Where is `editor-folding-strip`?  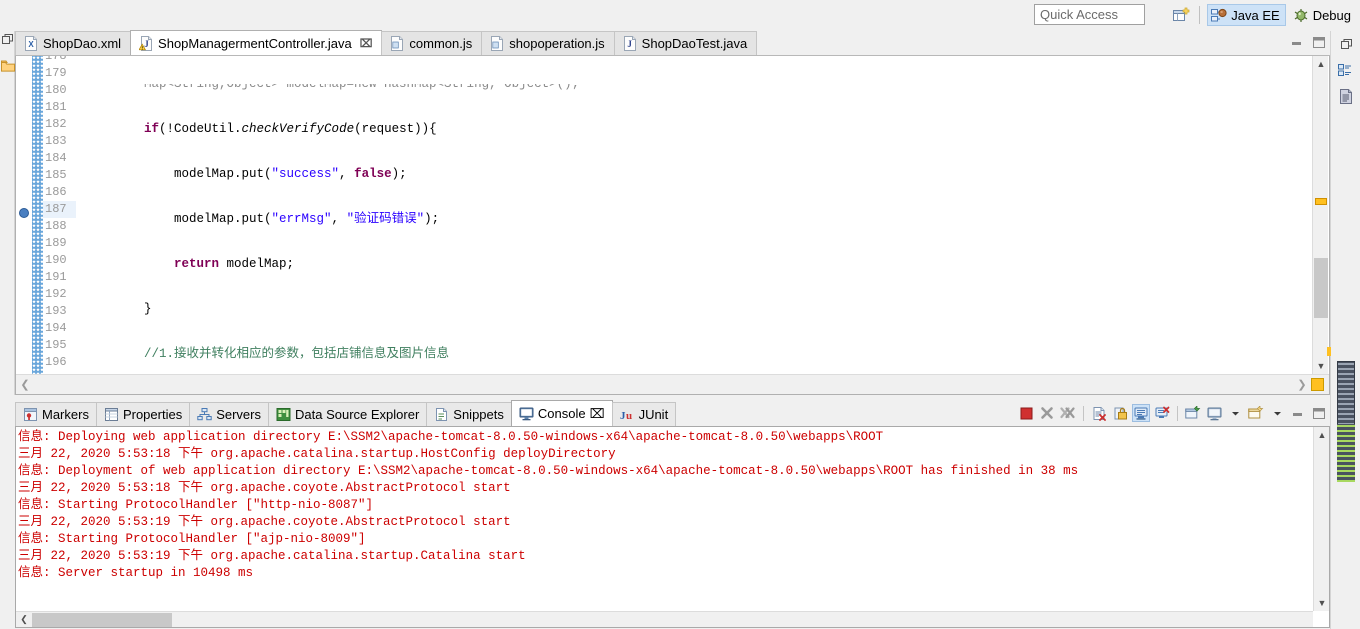
editor-folding-strip is located at coordinates (37, 215).